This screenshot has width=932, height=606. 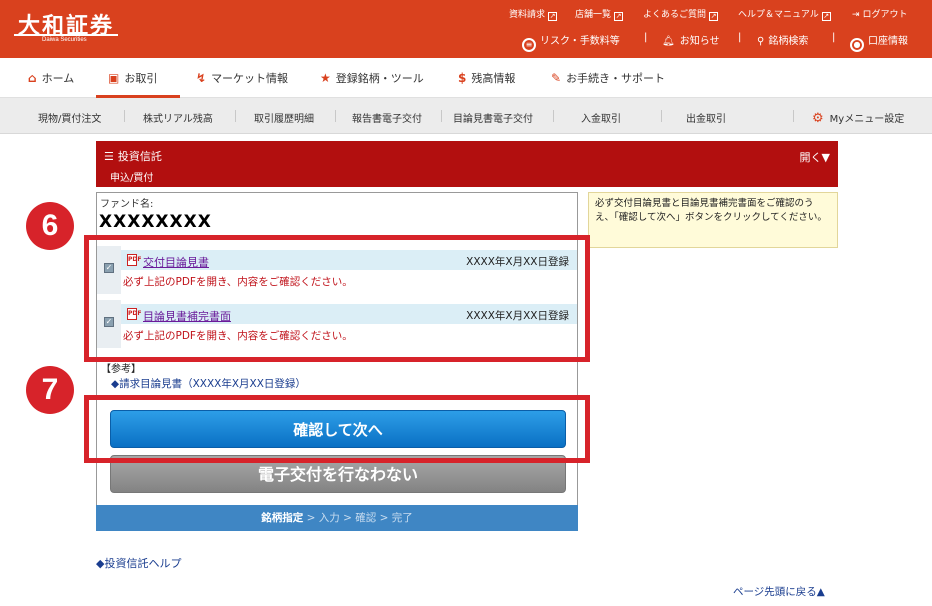 I want to click on investment-trust-help-link: ◆投資信託ヘルプ, so click(x=138, y=563).